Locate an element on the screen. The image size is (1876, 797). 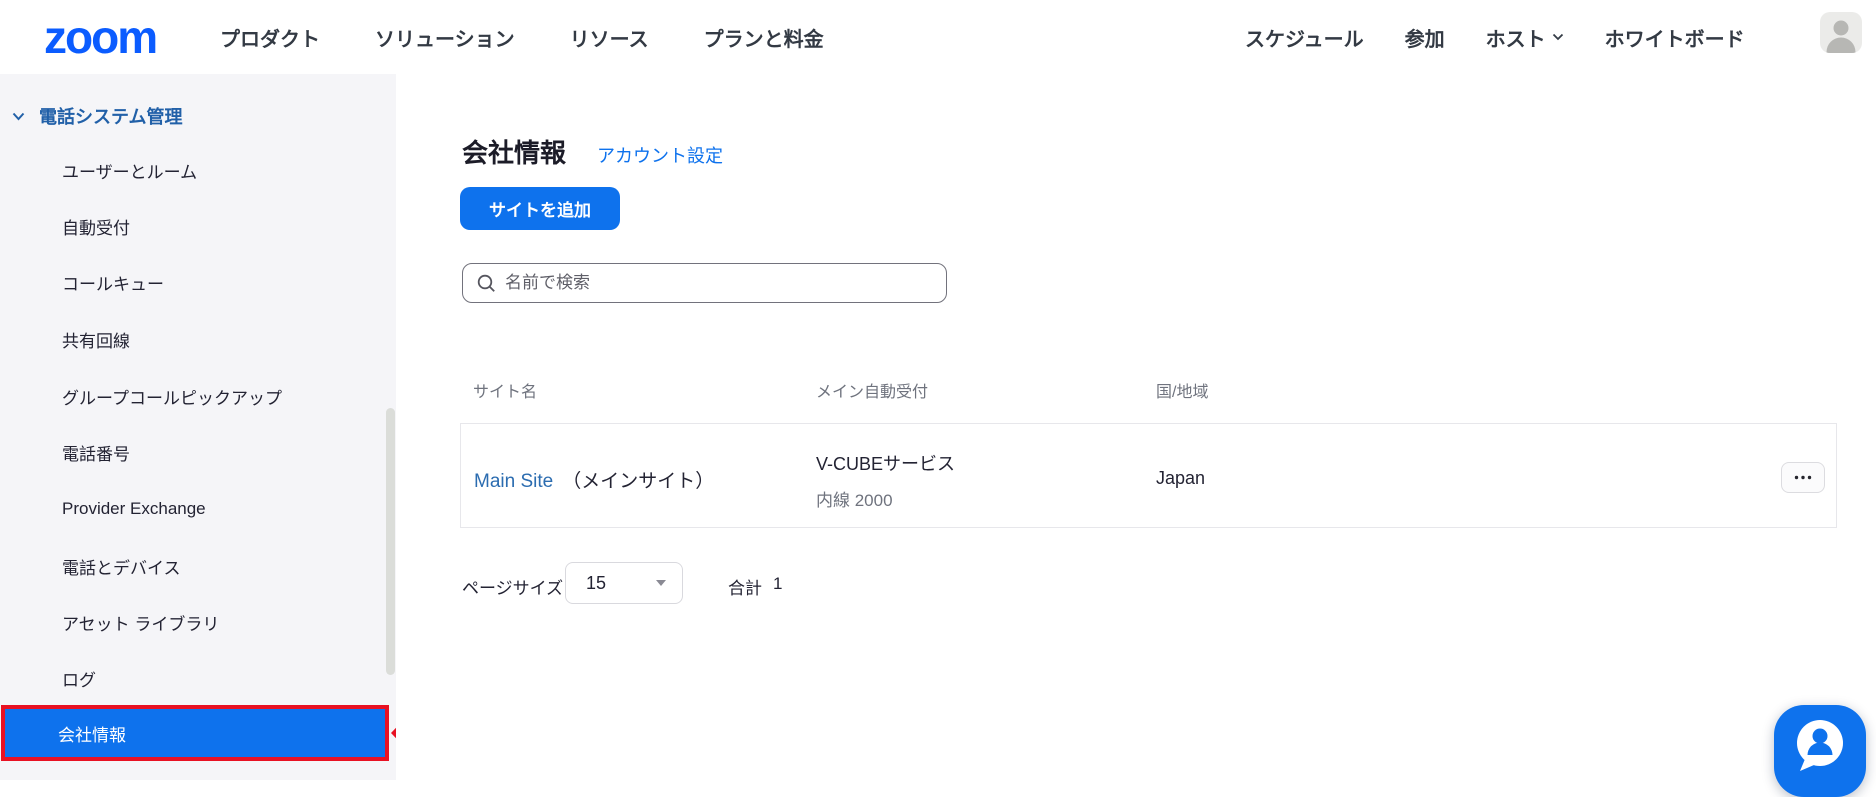
zoom-logo: zoom is located at coordinates (101, 37).